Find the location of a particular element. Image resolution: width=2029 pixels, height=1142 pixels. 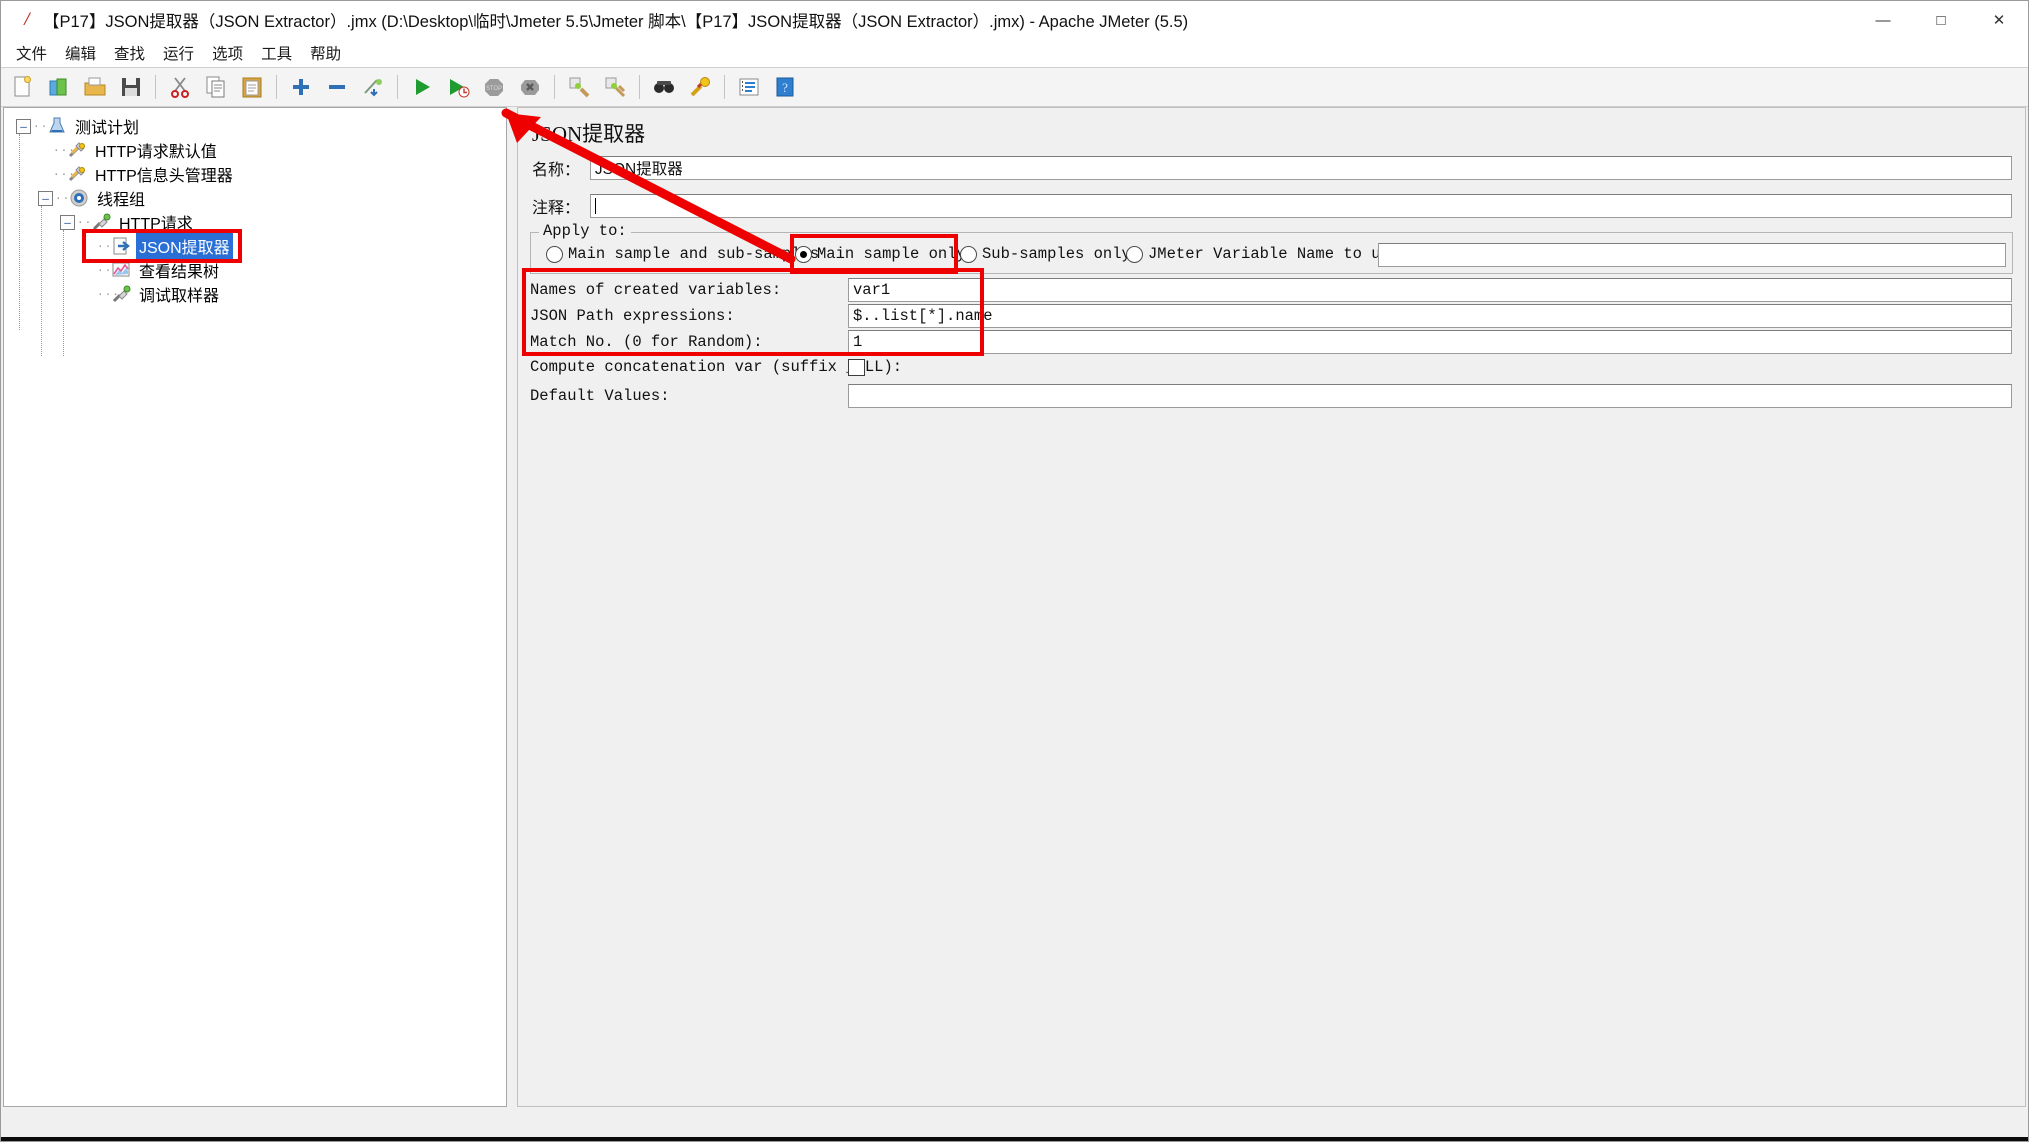

shutdown-icon is located at coordinates (530, 87).